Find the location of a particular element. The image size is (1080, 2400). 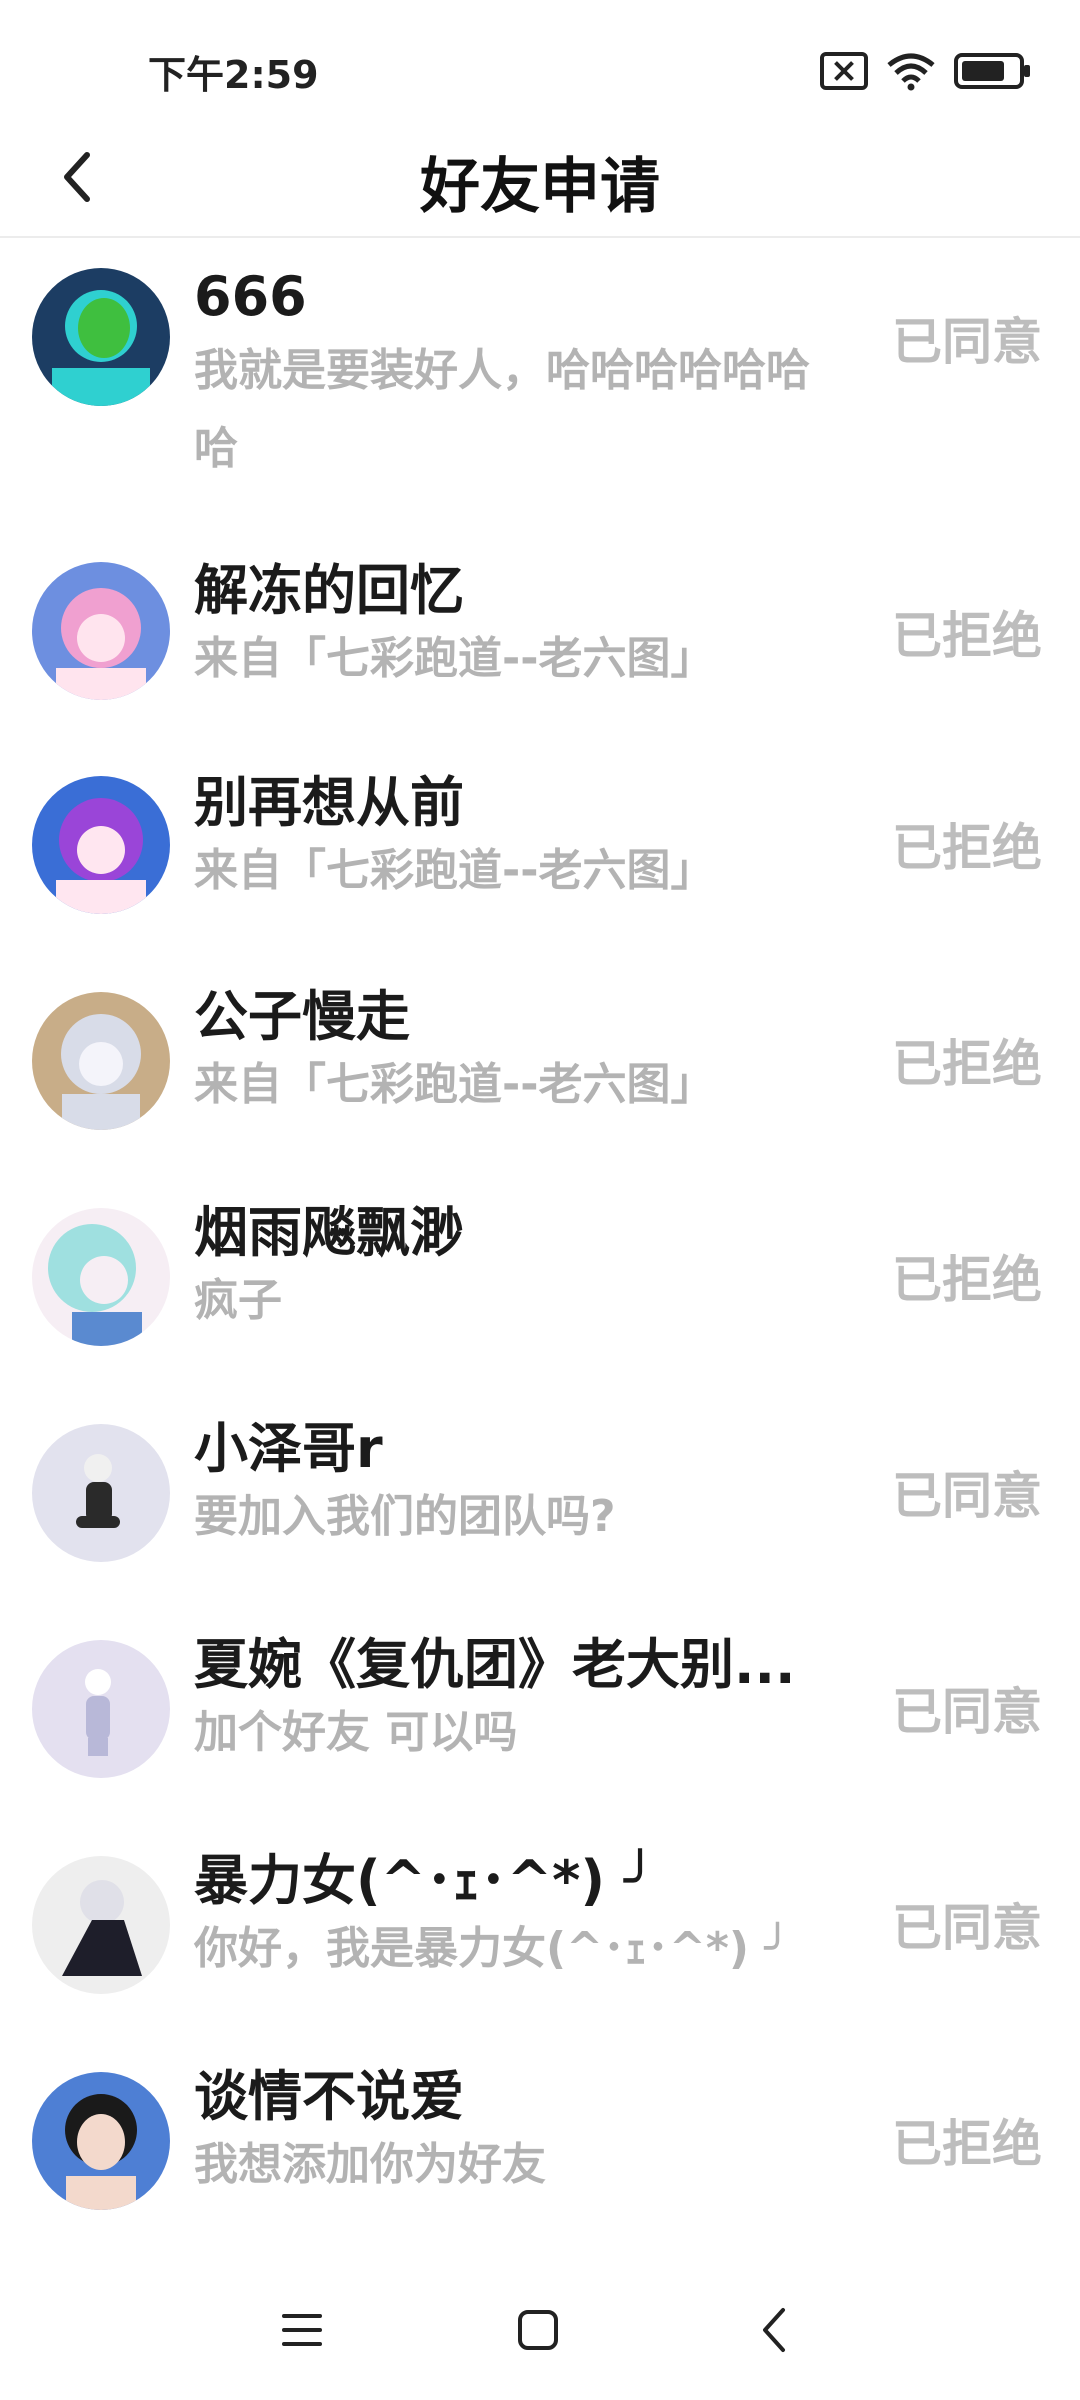

battery-icon is located at coordinates (992, 71).